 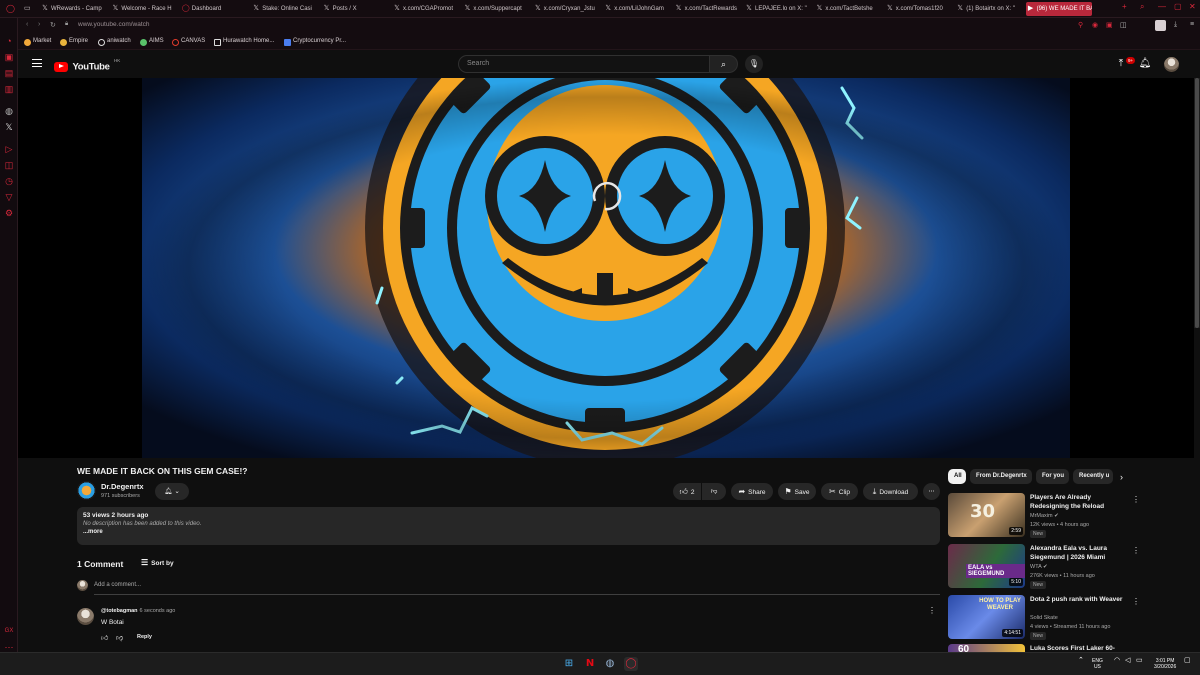 I want to click on comment-menu-icon: ⋮, so click(x=932, y=610).